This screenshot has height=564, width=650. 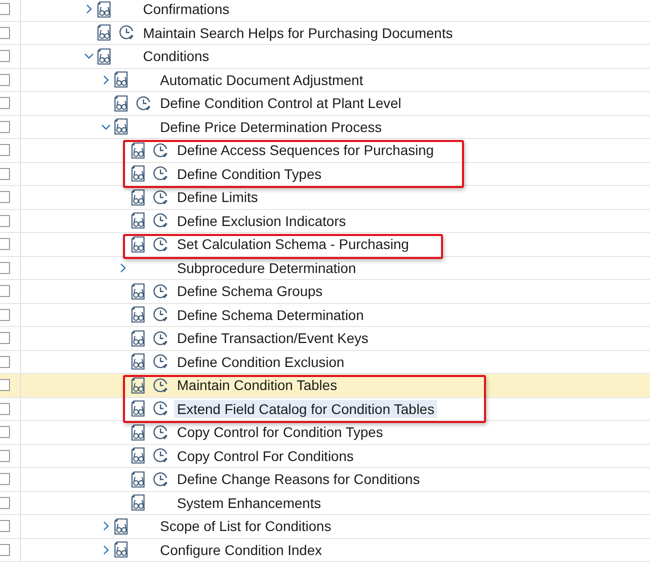 I want to click on tree-item-label: Scope of List for Conditions, so click(x=245, y=526).